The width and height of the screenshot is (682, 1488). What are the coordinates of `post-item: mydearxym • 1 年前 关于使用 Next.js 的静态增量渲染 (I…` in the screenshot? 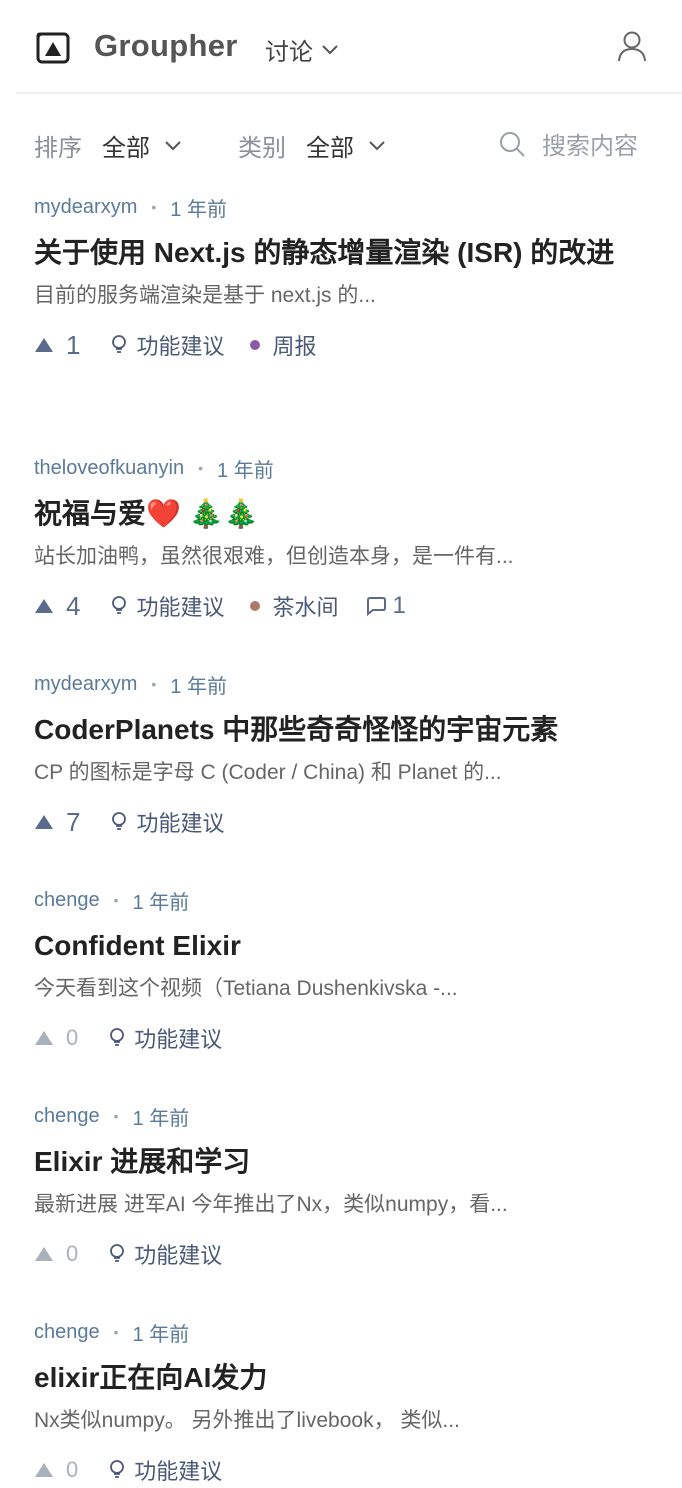 It's located at (344, 278).